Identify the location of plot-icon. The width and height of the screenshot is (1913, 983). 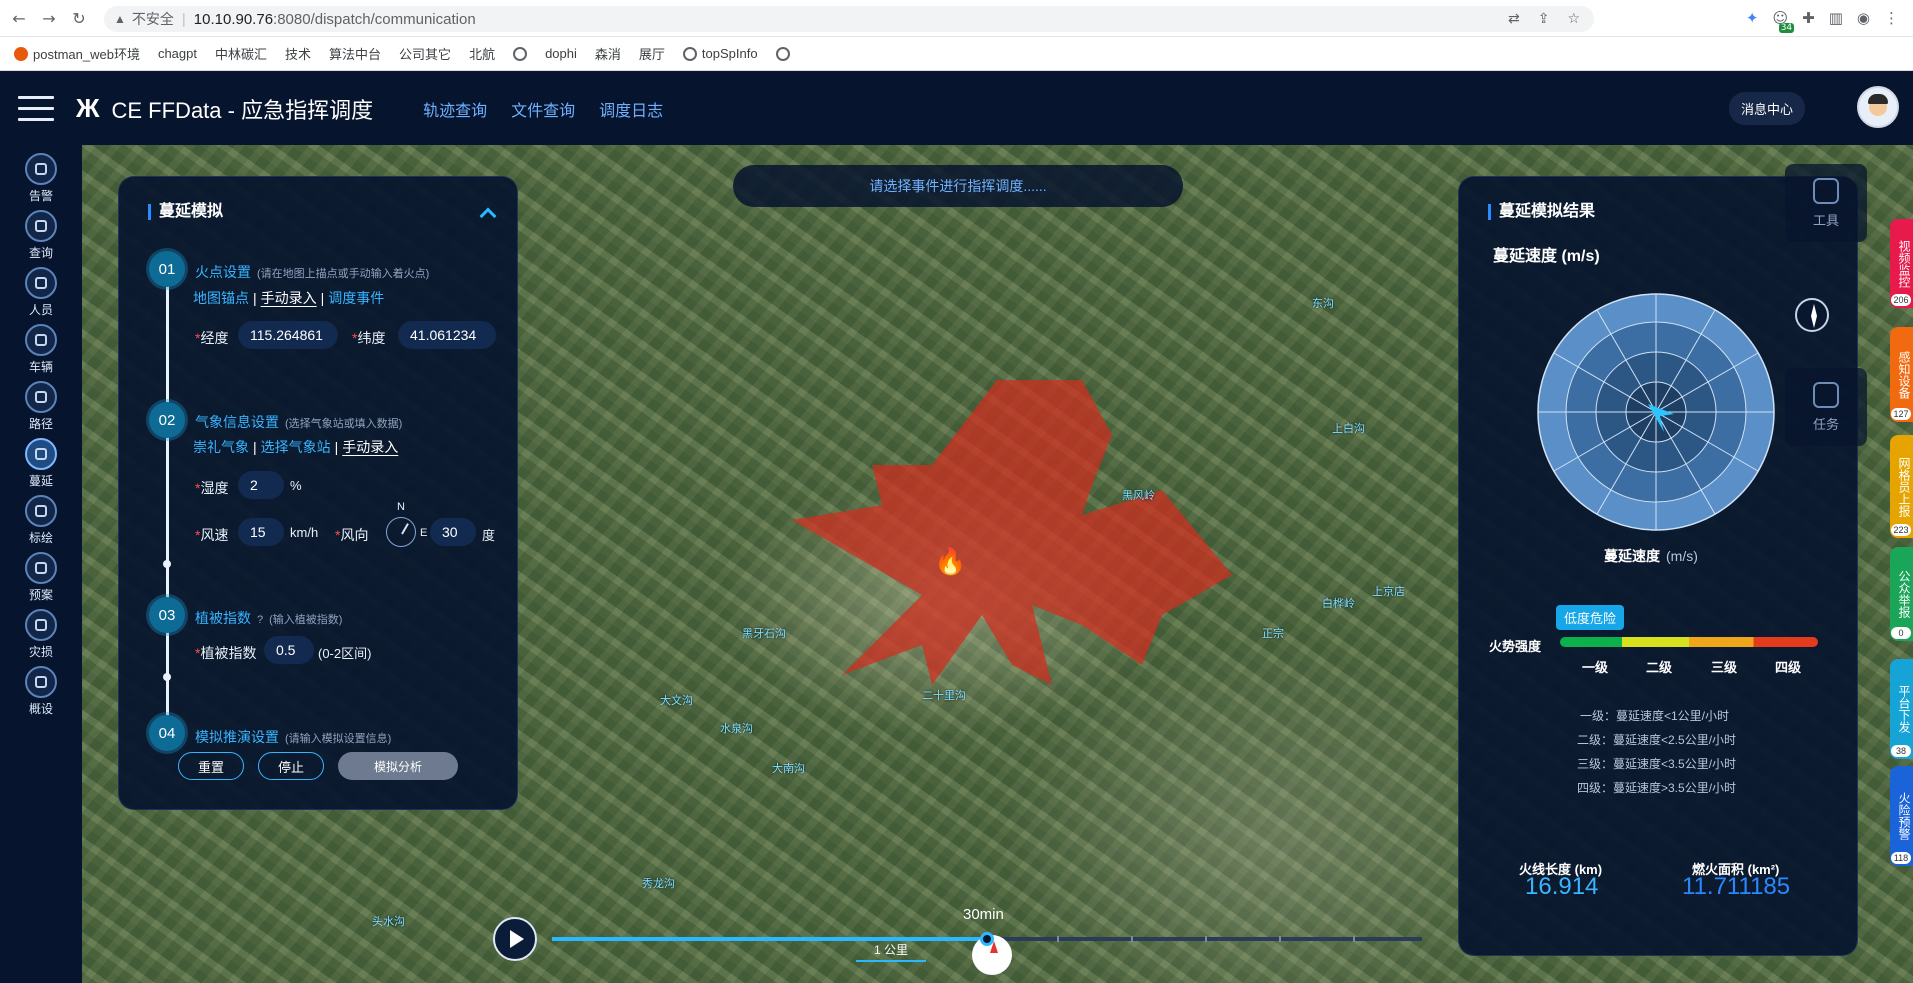
(41, 511).